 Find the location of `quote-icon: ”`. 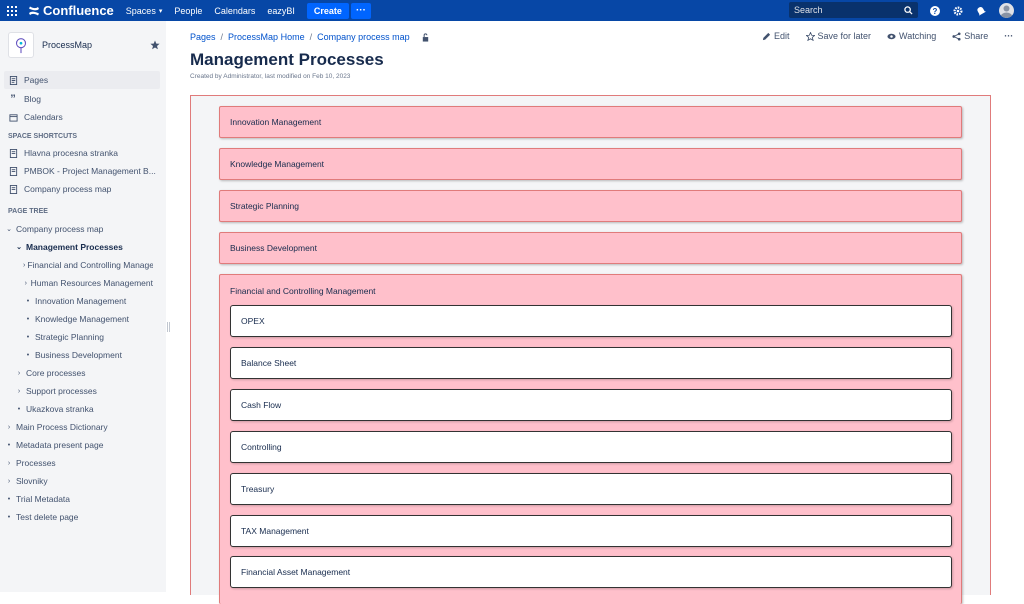

quote-icon: ” is located at coordinates (13, 99).